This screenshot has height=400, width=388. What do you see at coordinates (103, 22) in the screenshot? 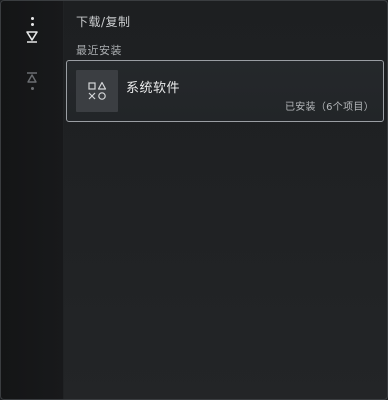
I see `breadcrumb: 下载/复制` at bounding box center [103, 22].